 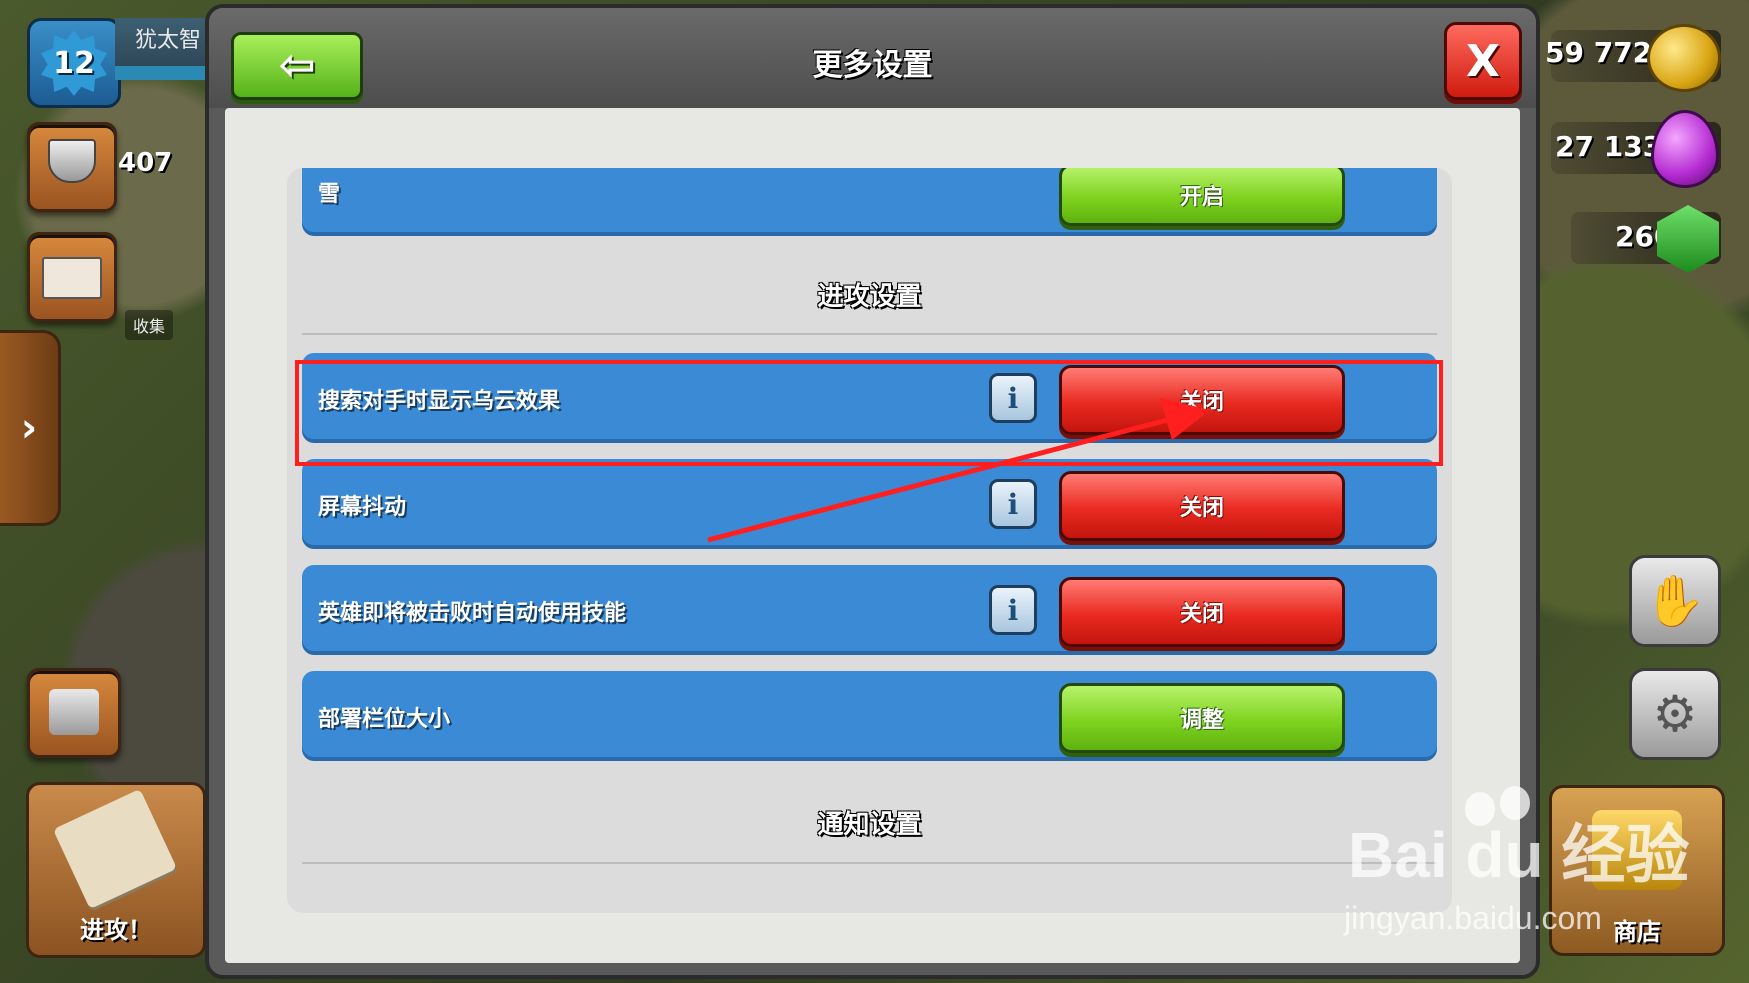 I want to click on chevron-right-icon: ›, so click(x=29, y=428).